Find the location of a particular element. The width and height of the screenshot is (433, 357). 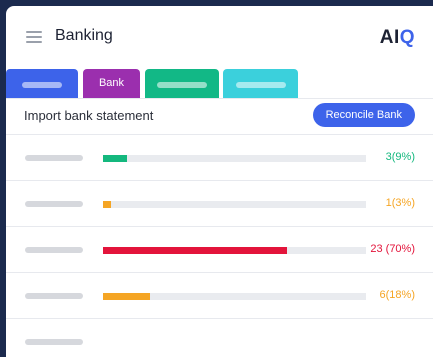

list-item: 3(9%) is located at coordinates (219, 158).